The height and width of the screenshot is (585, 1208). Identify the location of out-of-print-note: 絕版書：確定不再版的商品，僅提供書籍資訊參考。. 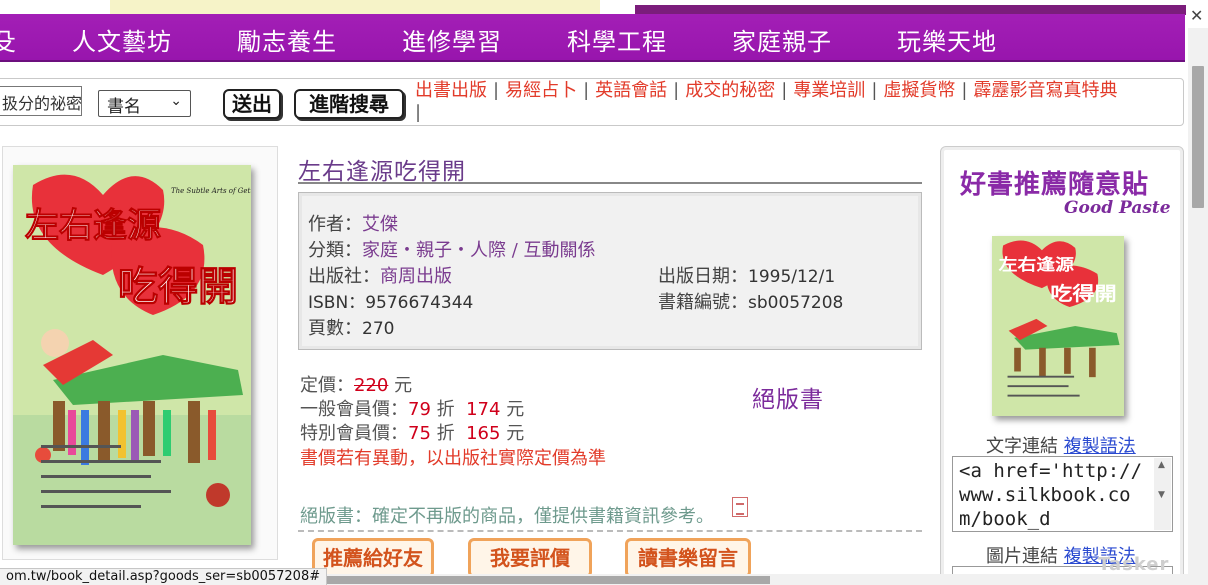
(507, 516).